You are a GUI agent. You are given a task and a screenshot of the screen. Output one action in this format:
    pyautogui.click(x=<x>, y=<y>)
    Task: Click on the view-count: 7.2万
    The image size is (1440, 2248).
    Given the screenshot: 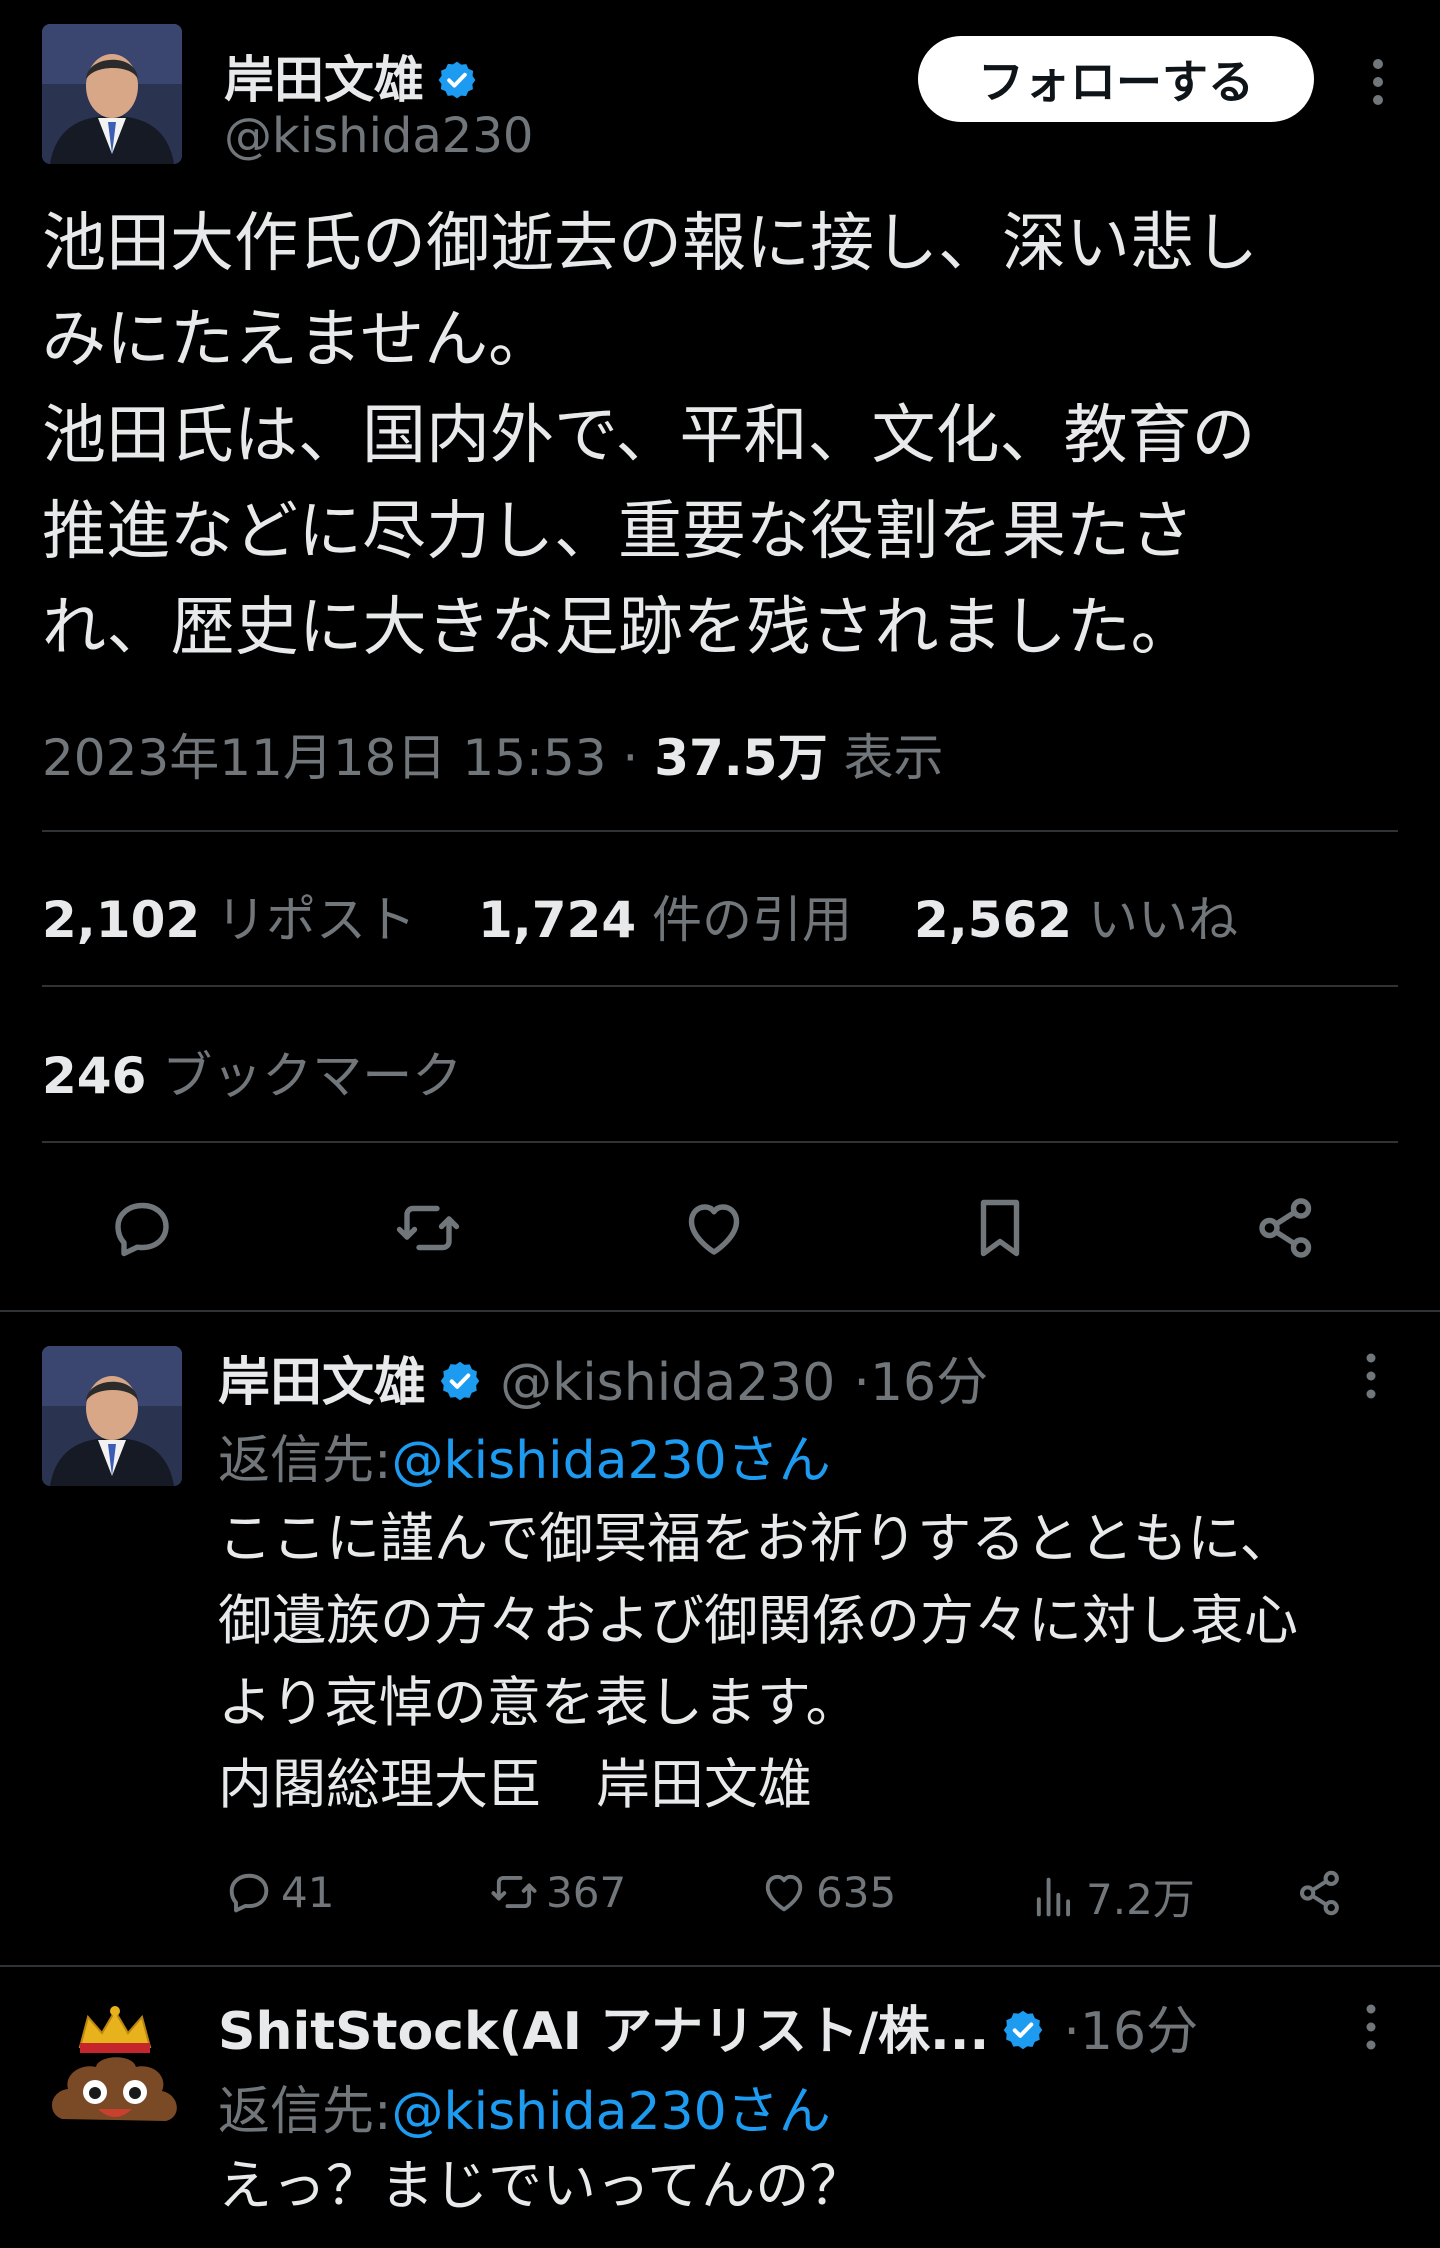 What is the action you would take?
    pyautogui.click(x=1140, y=1899)
    